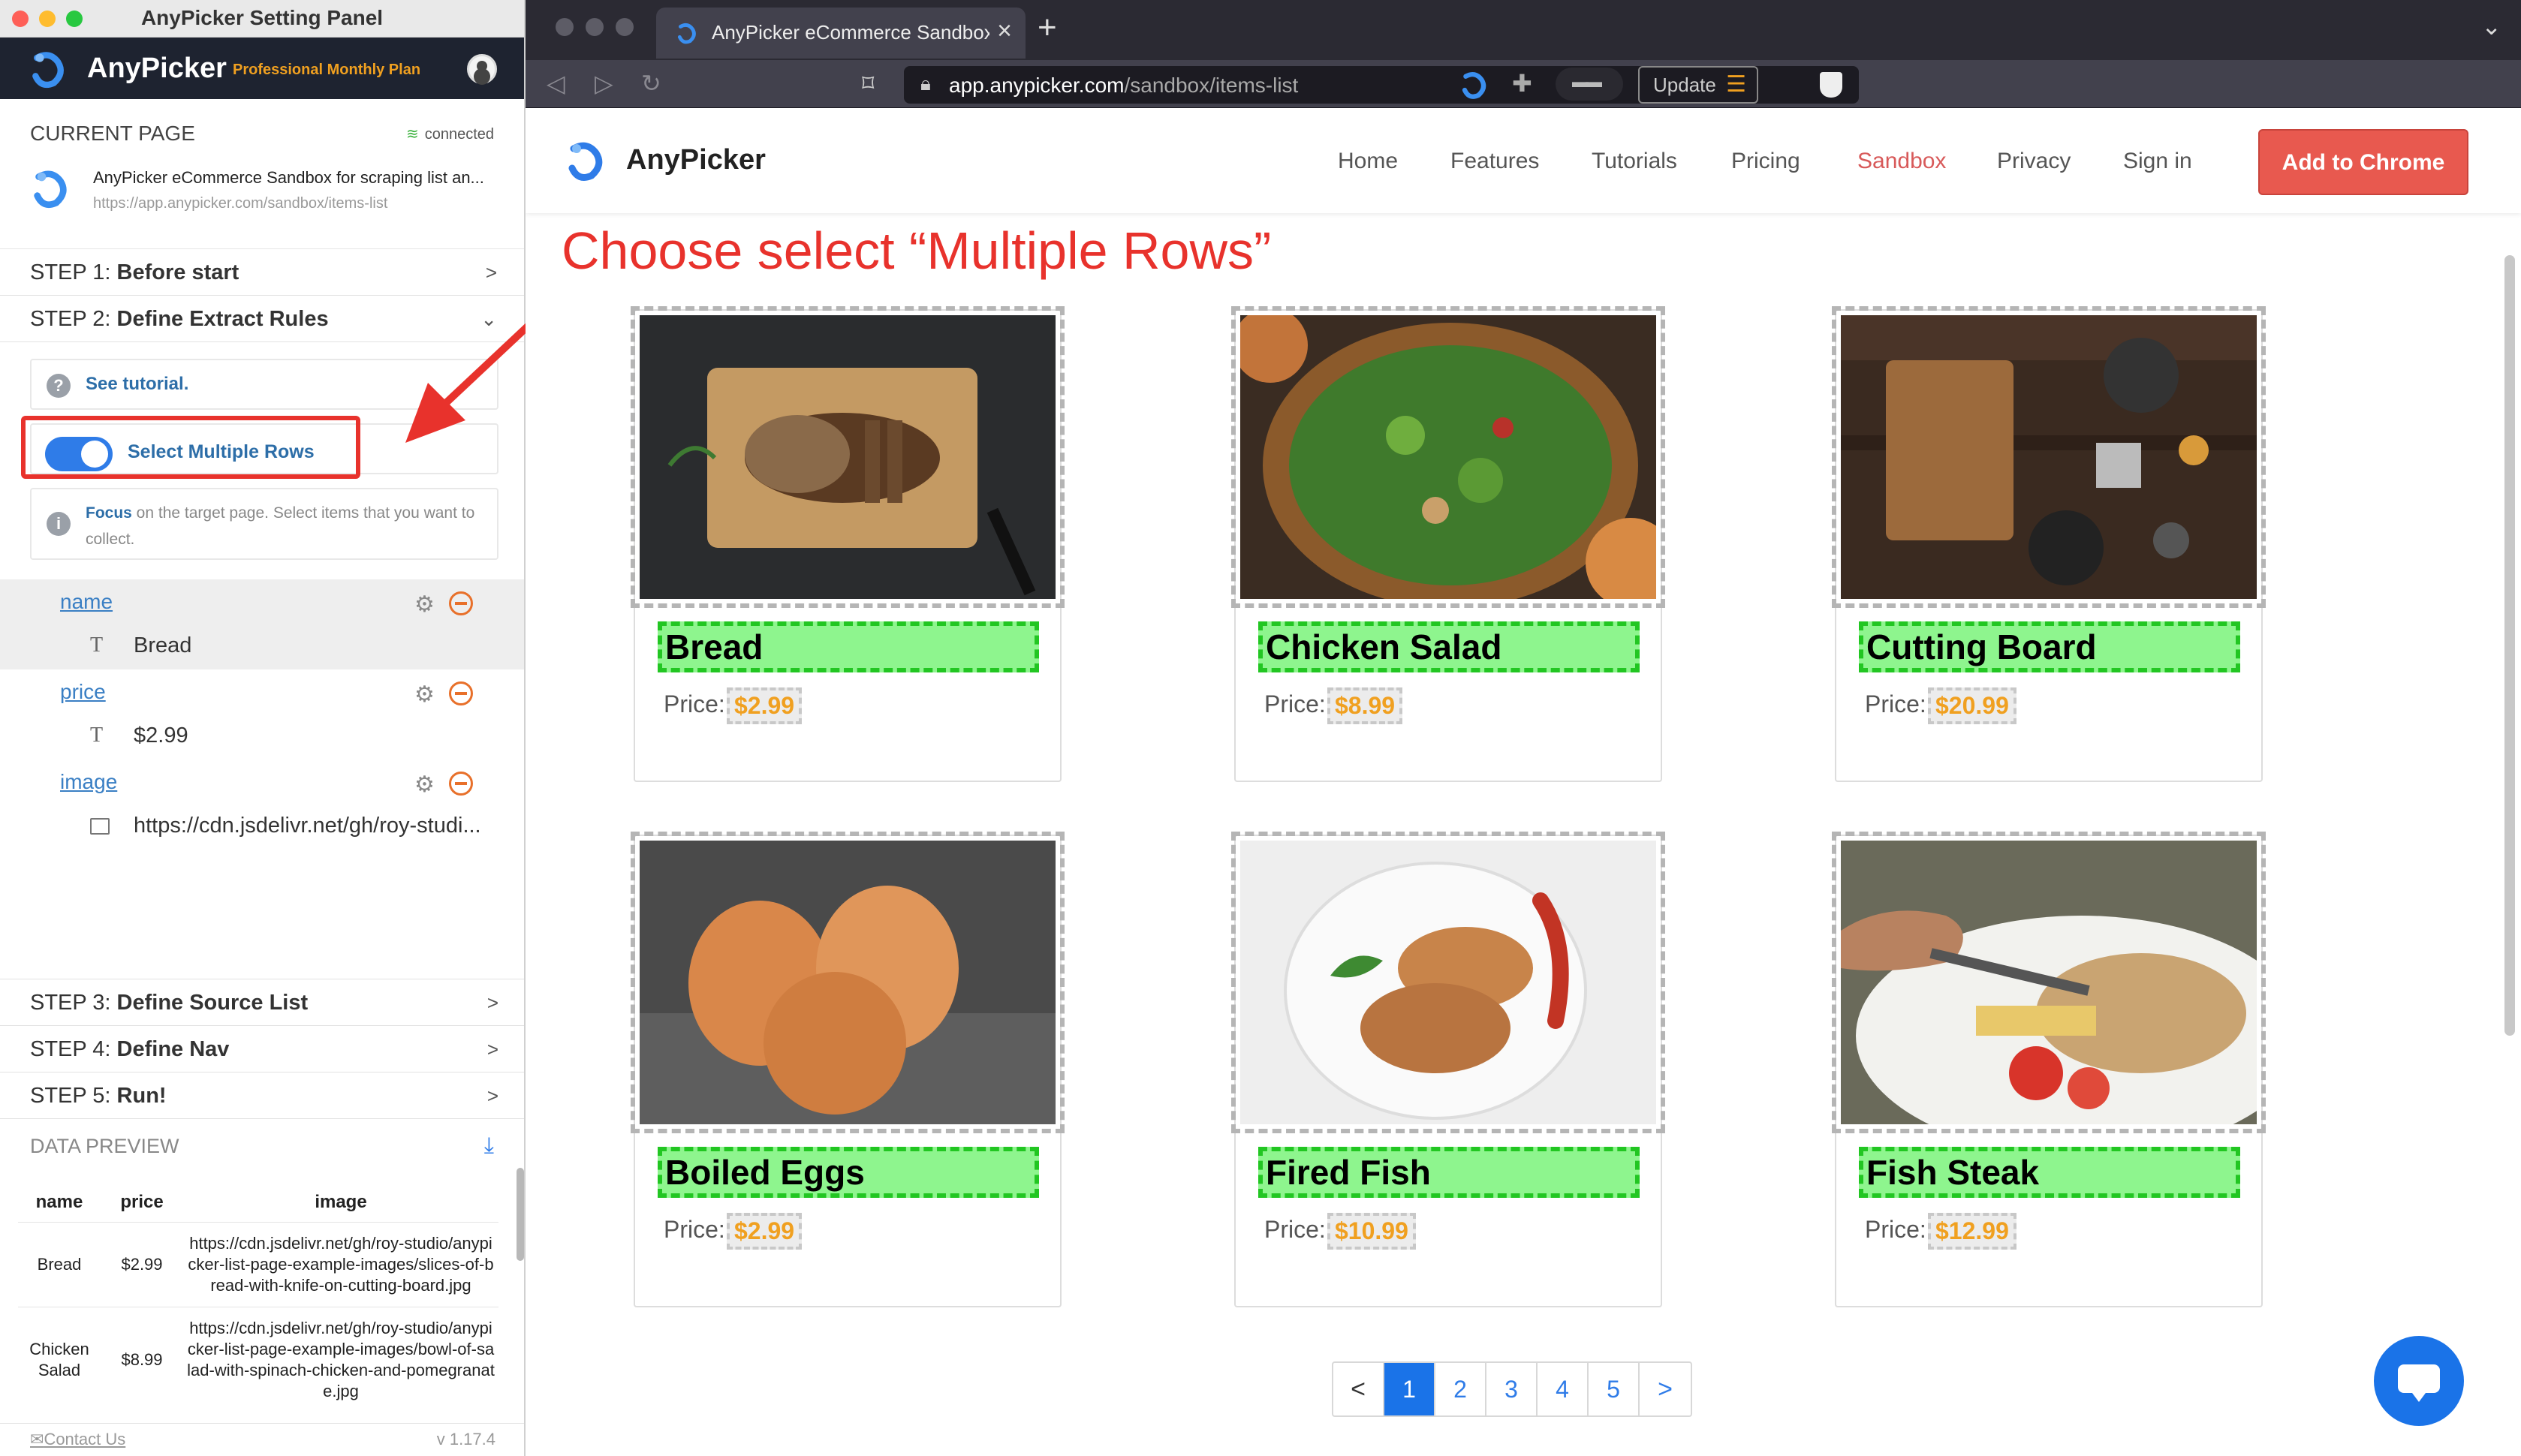  I want to click on field-name-link: price, so click(83, 692).